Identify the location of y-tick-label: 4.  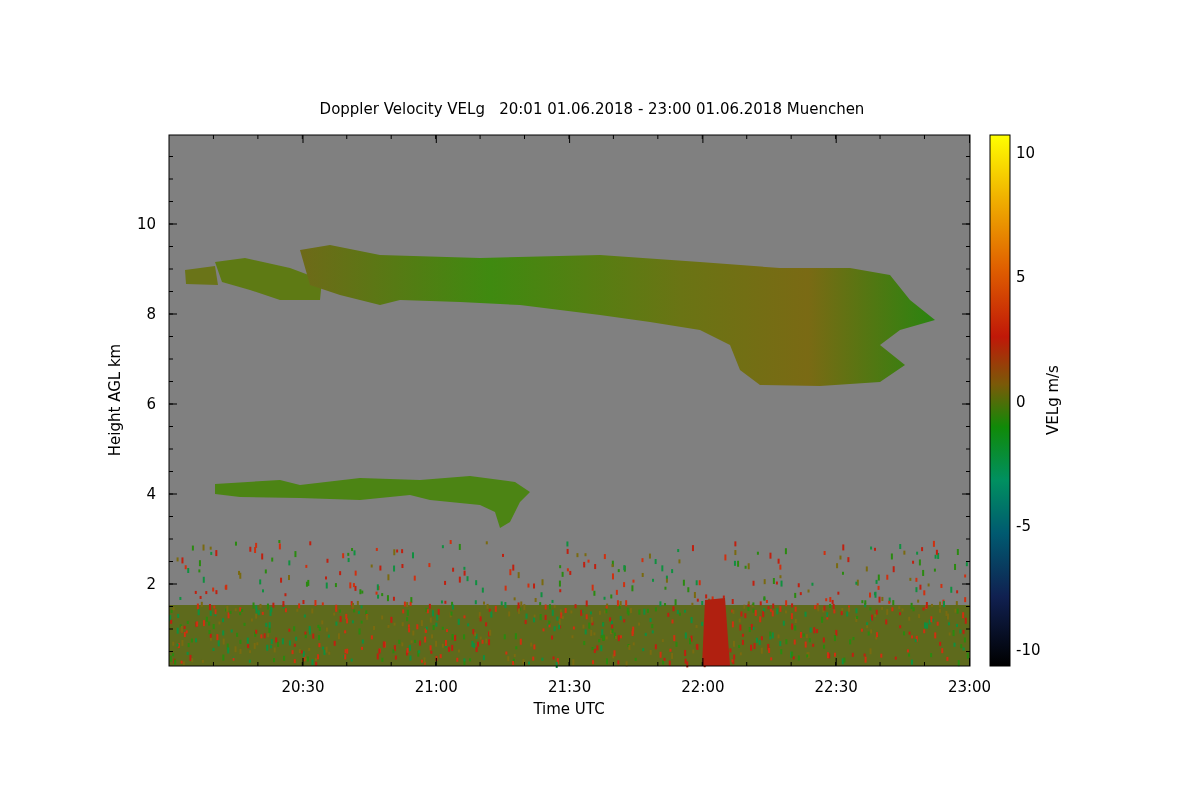
(151, 494).